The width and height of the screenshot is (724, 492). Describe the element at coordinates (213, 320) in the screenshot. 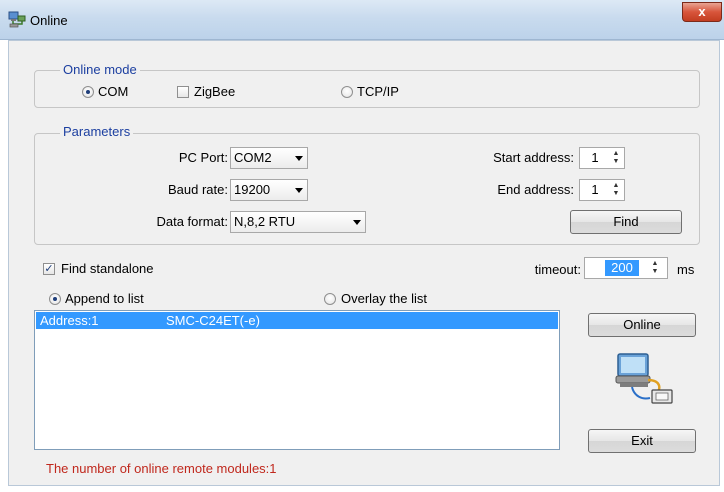

I see `device-model: SMC-C24ET(-e)` at that location.